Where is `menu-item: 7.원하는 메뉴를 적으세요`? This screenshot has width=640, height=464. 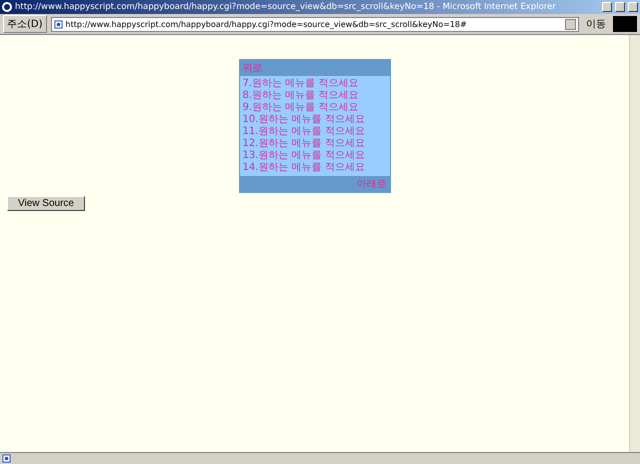 menu-item: 7.원하는 메뉴를 적으세요 is located at coordinates (314, 84).